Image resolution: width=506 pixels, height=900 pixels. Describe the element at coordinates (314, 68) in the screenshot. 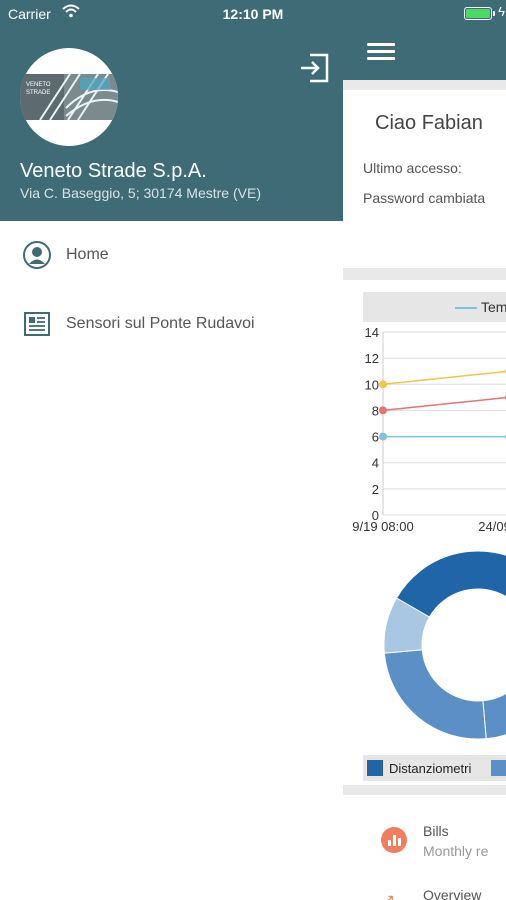

I see `logout-icon` at that location.